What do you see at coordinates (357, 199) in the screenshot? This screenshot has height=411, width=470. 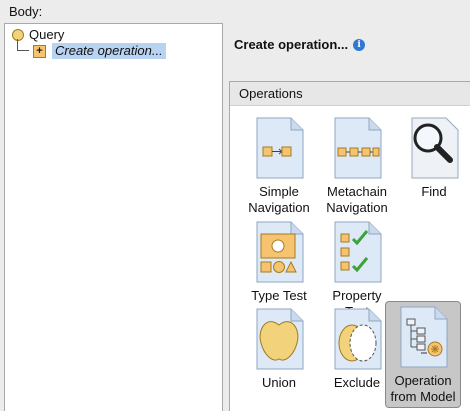 I see `operation-label: Metachain Navigation` at bounding box center [357, 199].